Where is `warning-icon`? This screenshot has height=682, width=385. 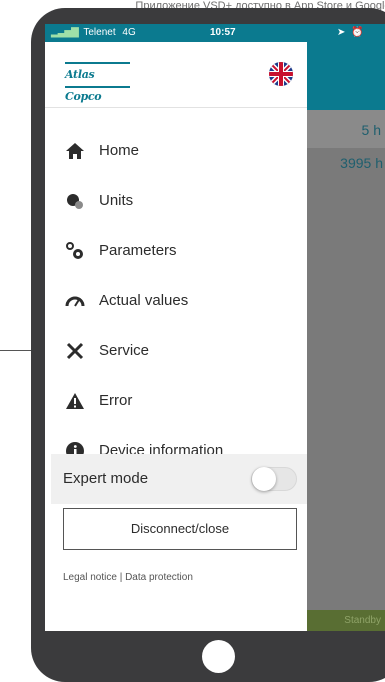
warning-icon is located at coordinates (75, 401).